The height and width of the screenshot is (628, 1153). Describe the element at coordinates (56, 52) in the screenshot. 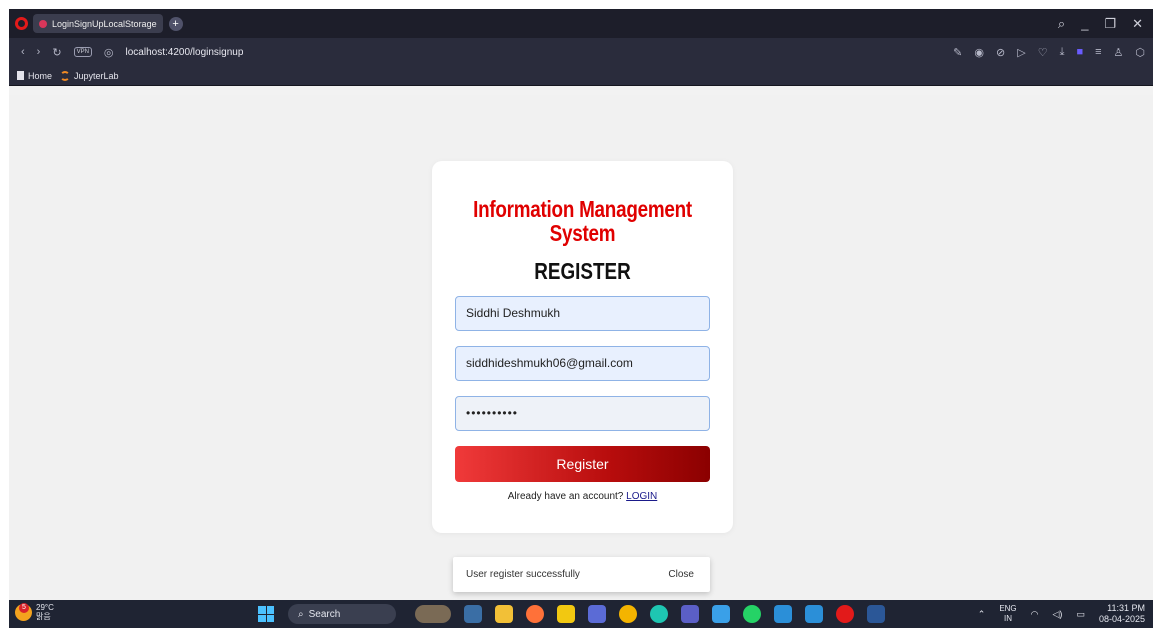

I see `reload-icon: ↻` at that location.